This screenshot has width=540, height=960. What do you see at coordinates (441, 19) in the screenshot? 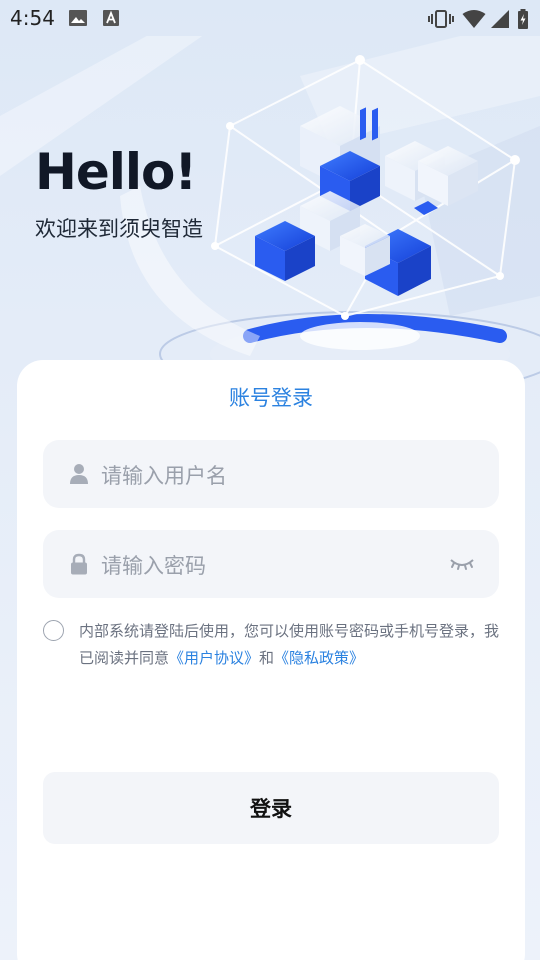
I see `vibrate-icon` at bounding box center [441, 19].